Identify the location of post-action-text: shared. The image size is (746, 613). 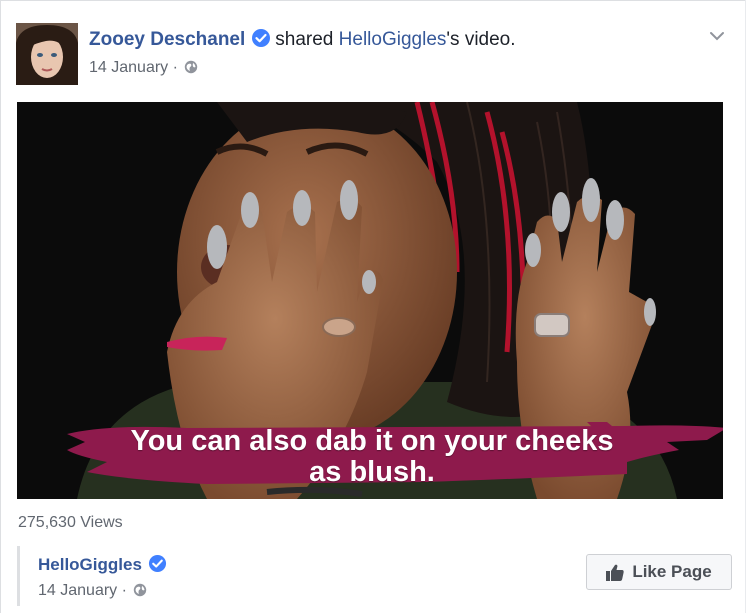
(304, 39).